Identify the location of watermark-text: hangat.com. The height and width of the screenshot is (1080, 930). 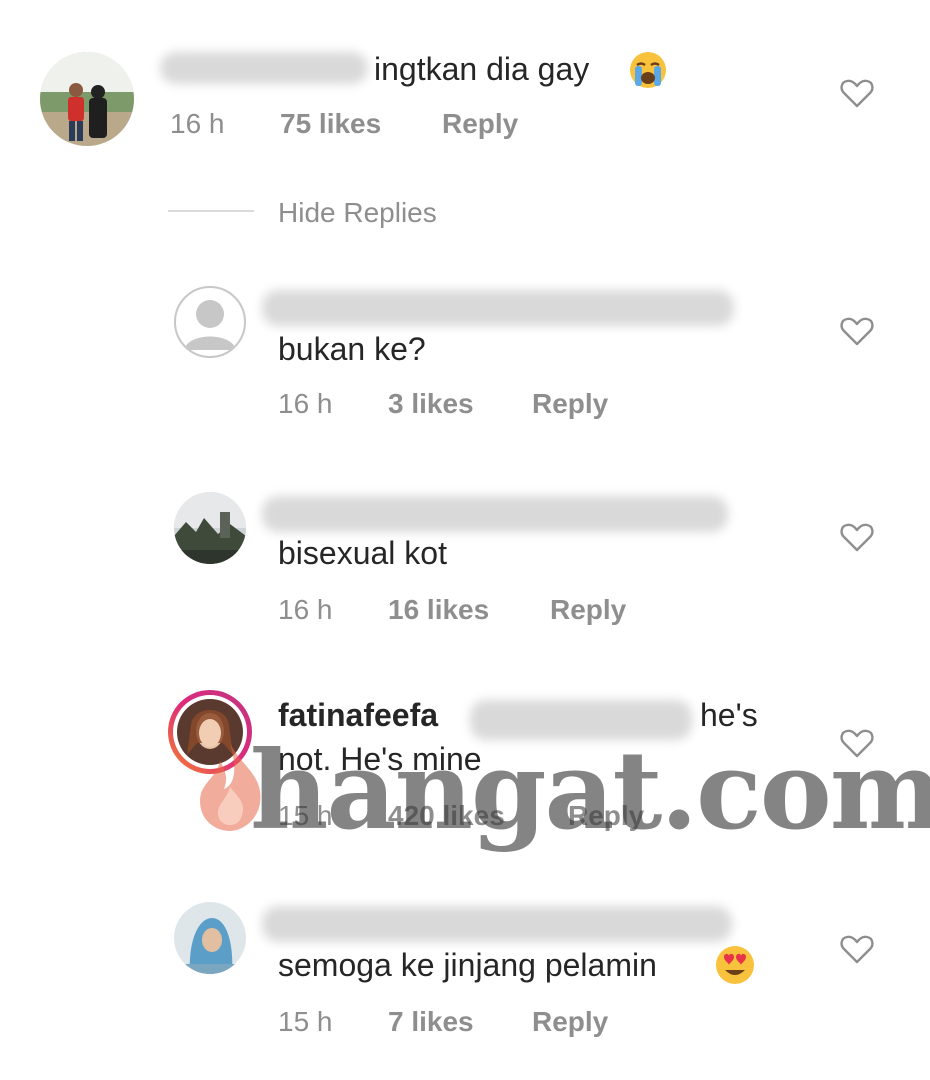
(590, 791).